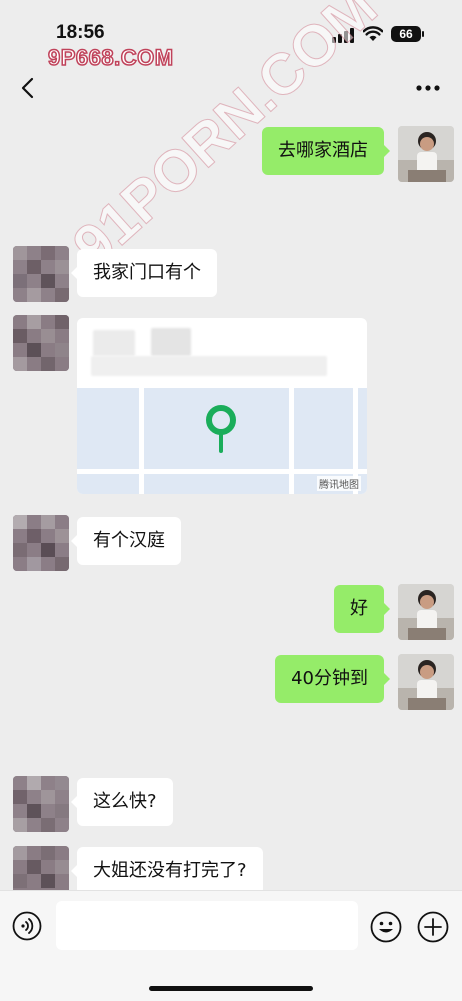 The image size is (462, 1001). Describe the element at coordinates (362, 609) in the screenshot. I see `message-bubble-sent: 好` at that location.